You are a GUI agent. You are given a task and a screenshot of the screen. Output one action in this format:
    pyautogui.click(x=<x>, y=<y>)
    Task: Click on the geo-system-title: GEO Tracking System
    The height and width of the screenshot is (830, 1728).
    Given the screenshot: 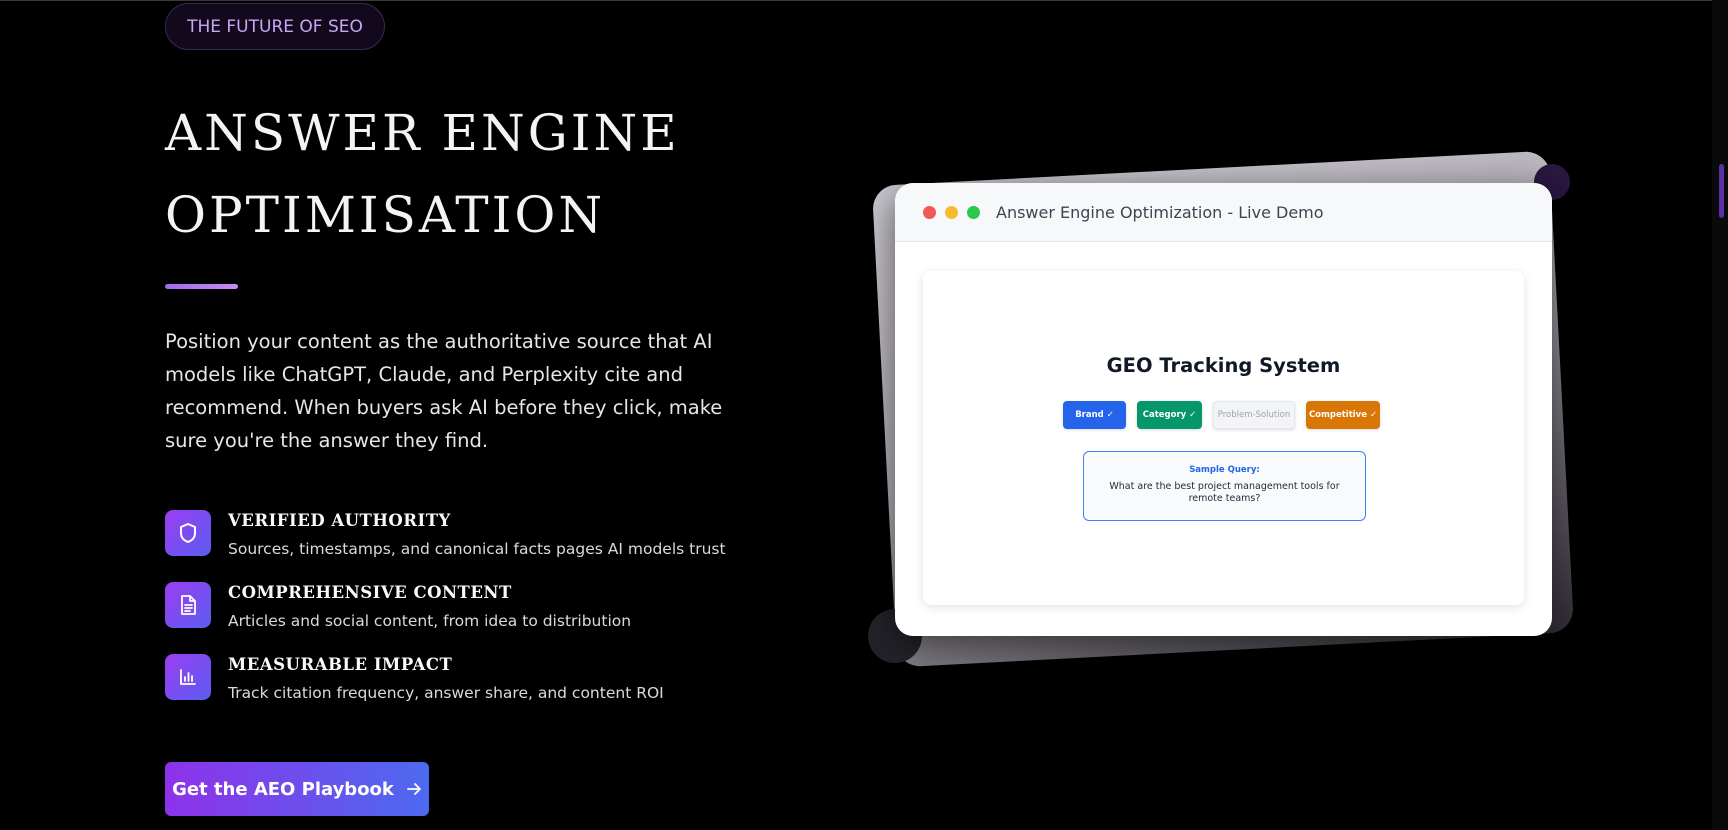 What is the action you would take?
    pyautogui.click(x=1223, y=365)
    